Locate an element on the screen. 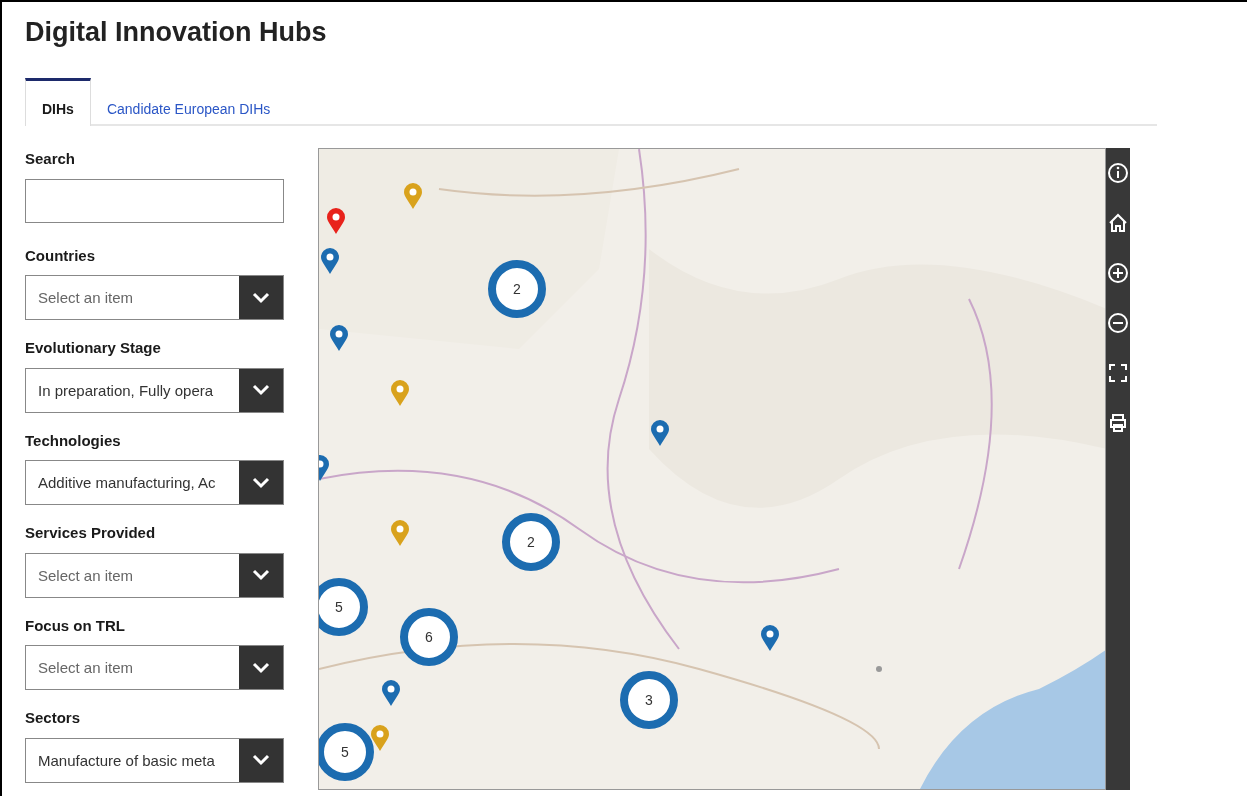 The image size is (1247, 796). dropdown-field: In preparation, Fully opera is located at coordinates (154, 390).